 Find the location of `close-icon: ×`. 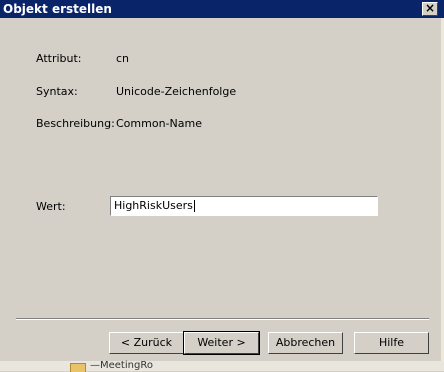

close-icon: × is located at coordinates (430, 8).